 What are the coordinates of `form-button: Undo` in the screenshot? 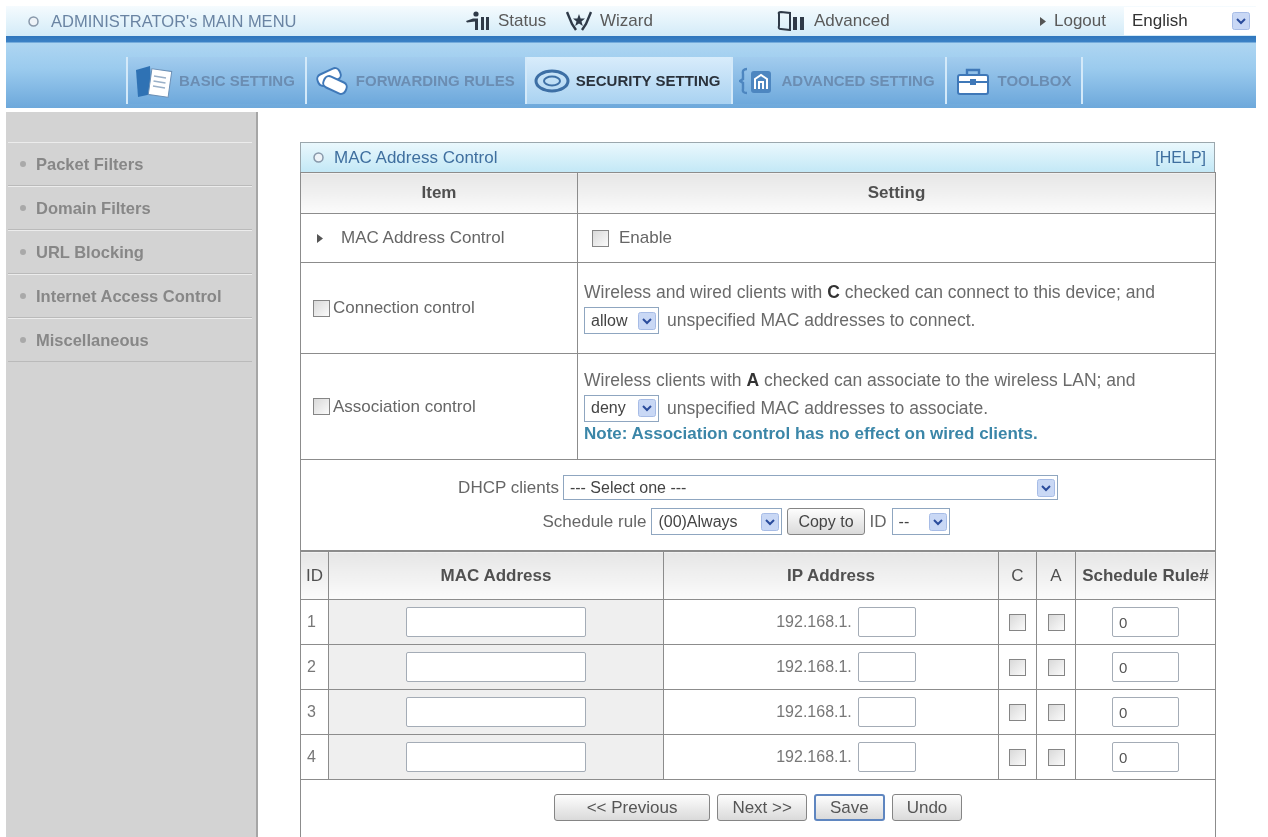 It's located at (927, 807).